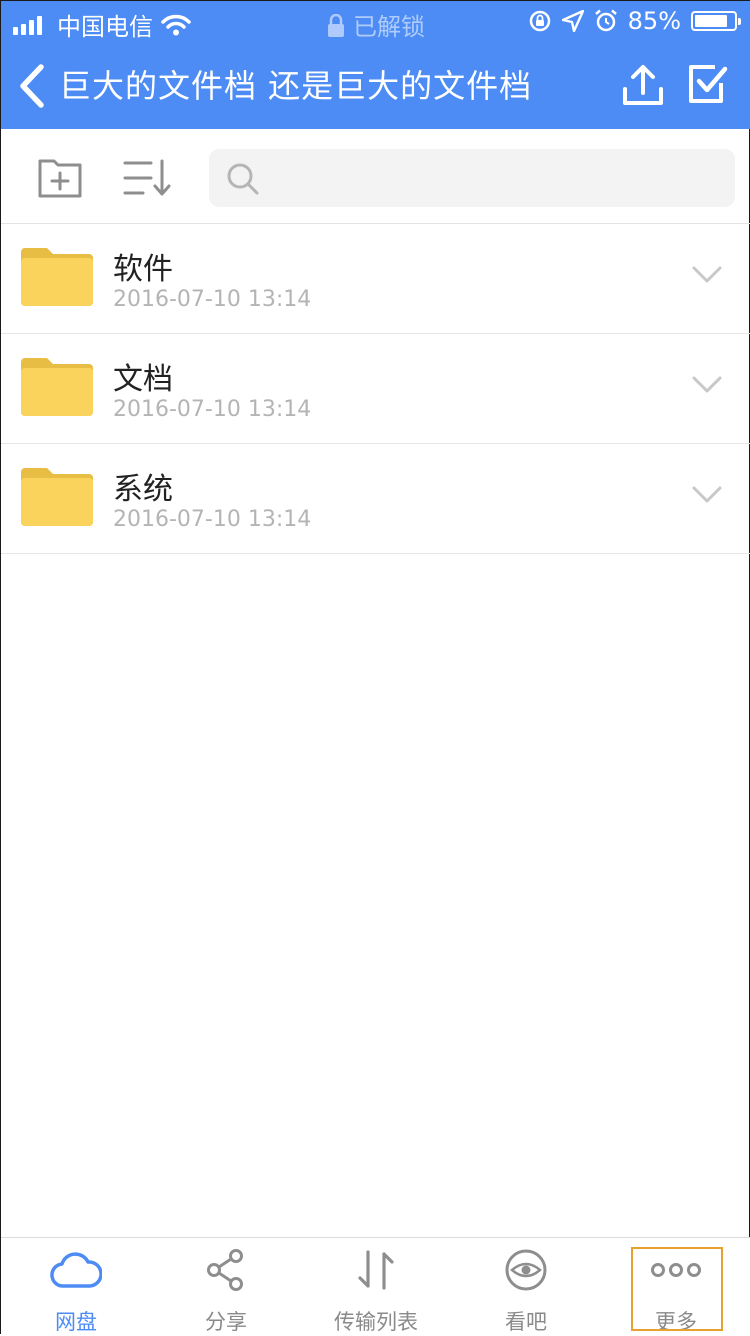 Image resolution: width=750 pixels, height=1336 pixels. I want to click on location-icon, so click(572, 21).